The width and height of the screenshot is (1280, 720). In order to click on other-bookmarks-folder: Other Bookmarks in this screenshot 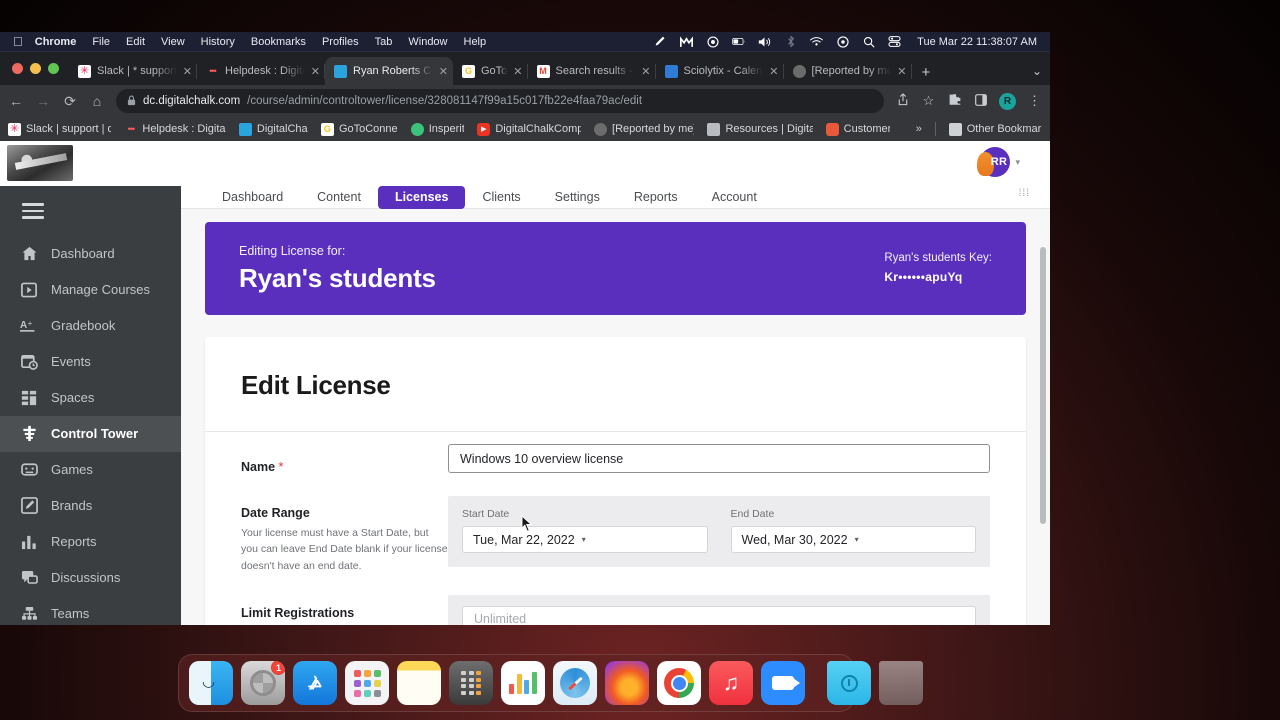, I will do `click(995, 129)`.